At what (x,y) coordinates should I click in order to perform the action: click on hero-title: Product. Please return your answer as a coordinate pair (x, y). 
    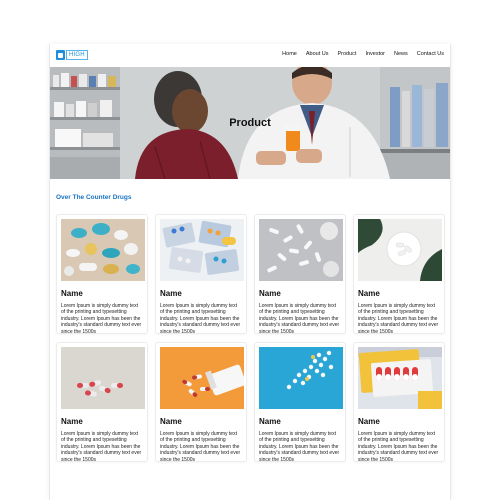
    Looking at the image, I should click on (250, 123).